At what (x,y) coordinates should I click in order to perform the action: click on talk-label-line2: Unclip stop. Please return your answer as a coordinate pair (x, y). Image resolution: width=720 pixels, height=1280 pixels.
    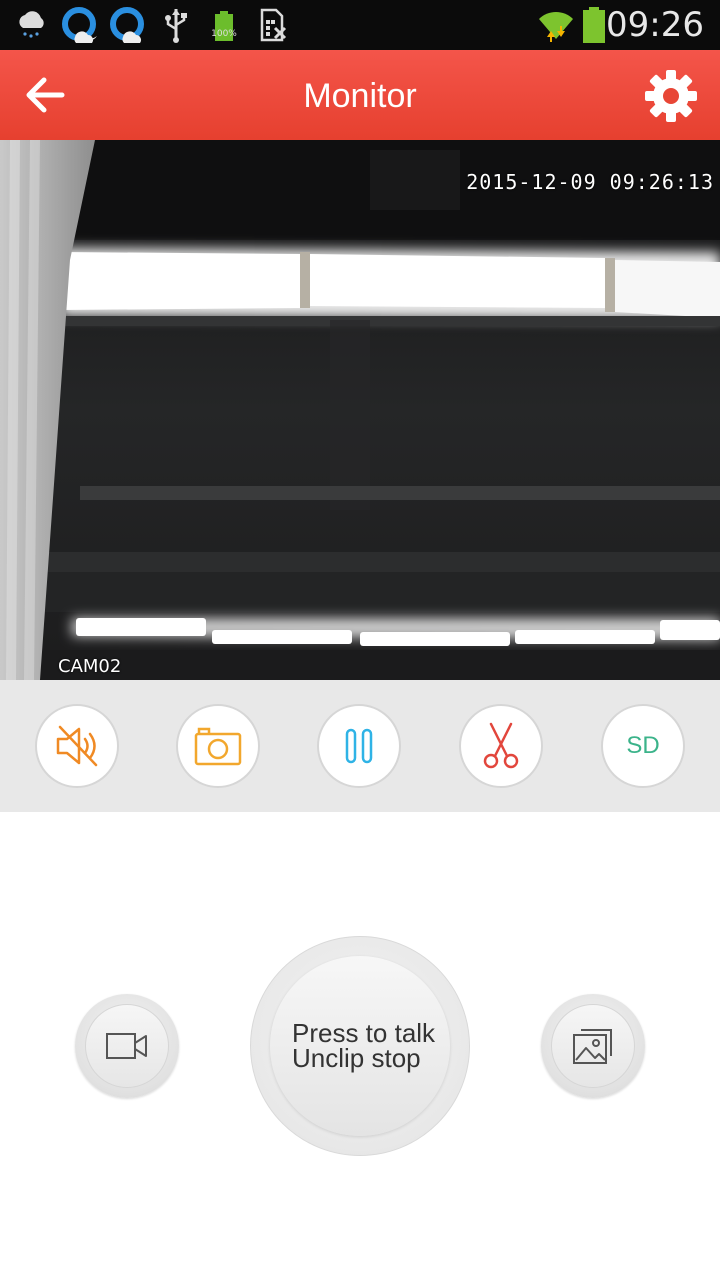
    Looking at the image, I should click on (356, 1058).